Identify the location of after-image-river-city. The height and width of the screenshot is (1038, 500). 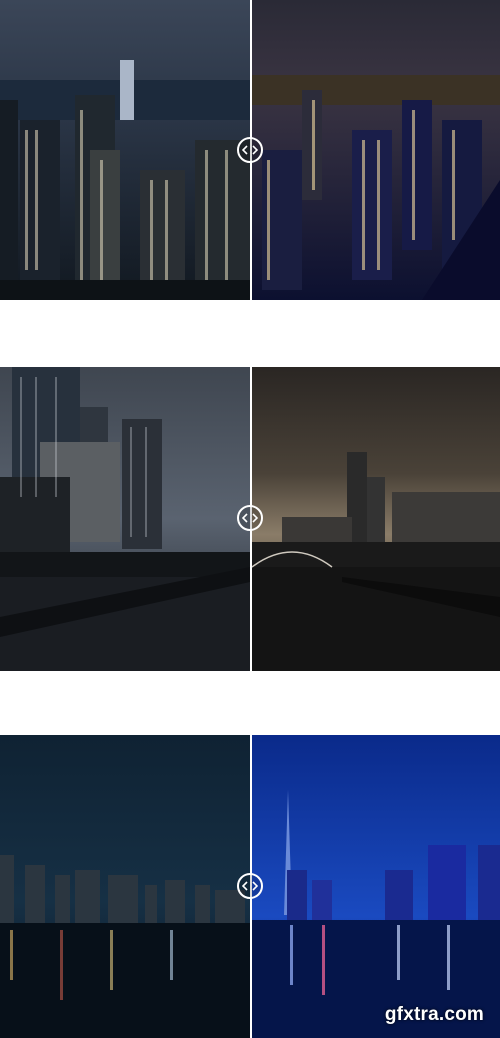
(376, 519).